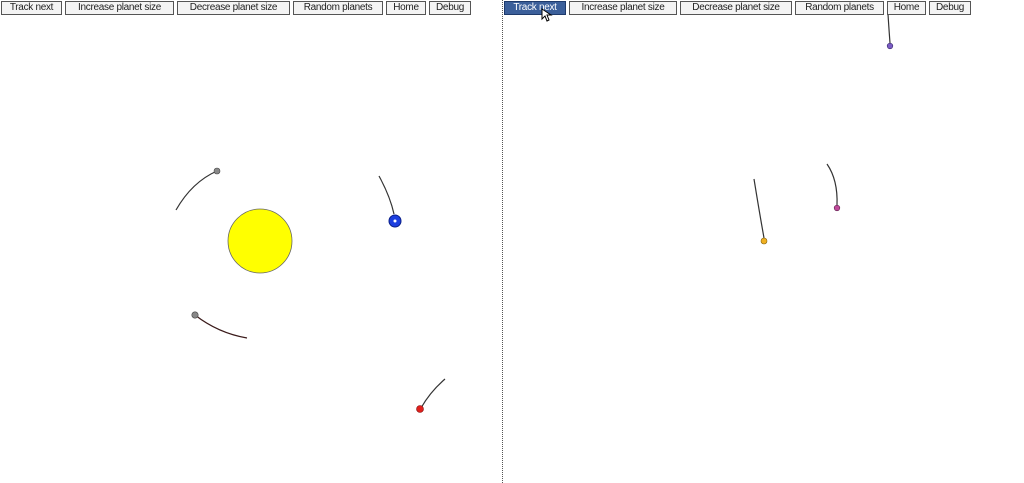 The height and width of the screenshot is (483, 1024). I want to click on right-home-button: Home, so click(906, 8).